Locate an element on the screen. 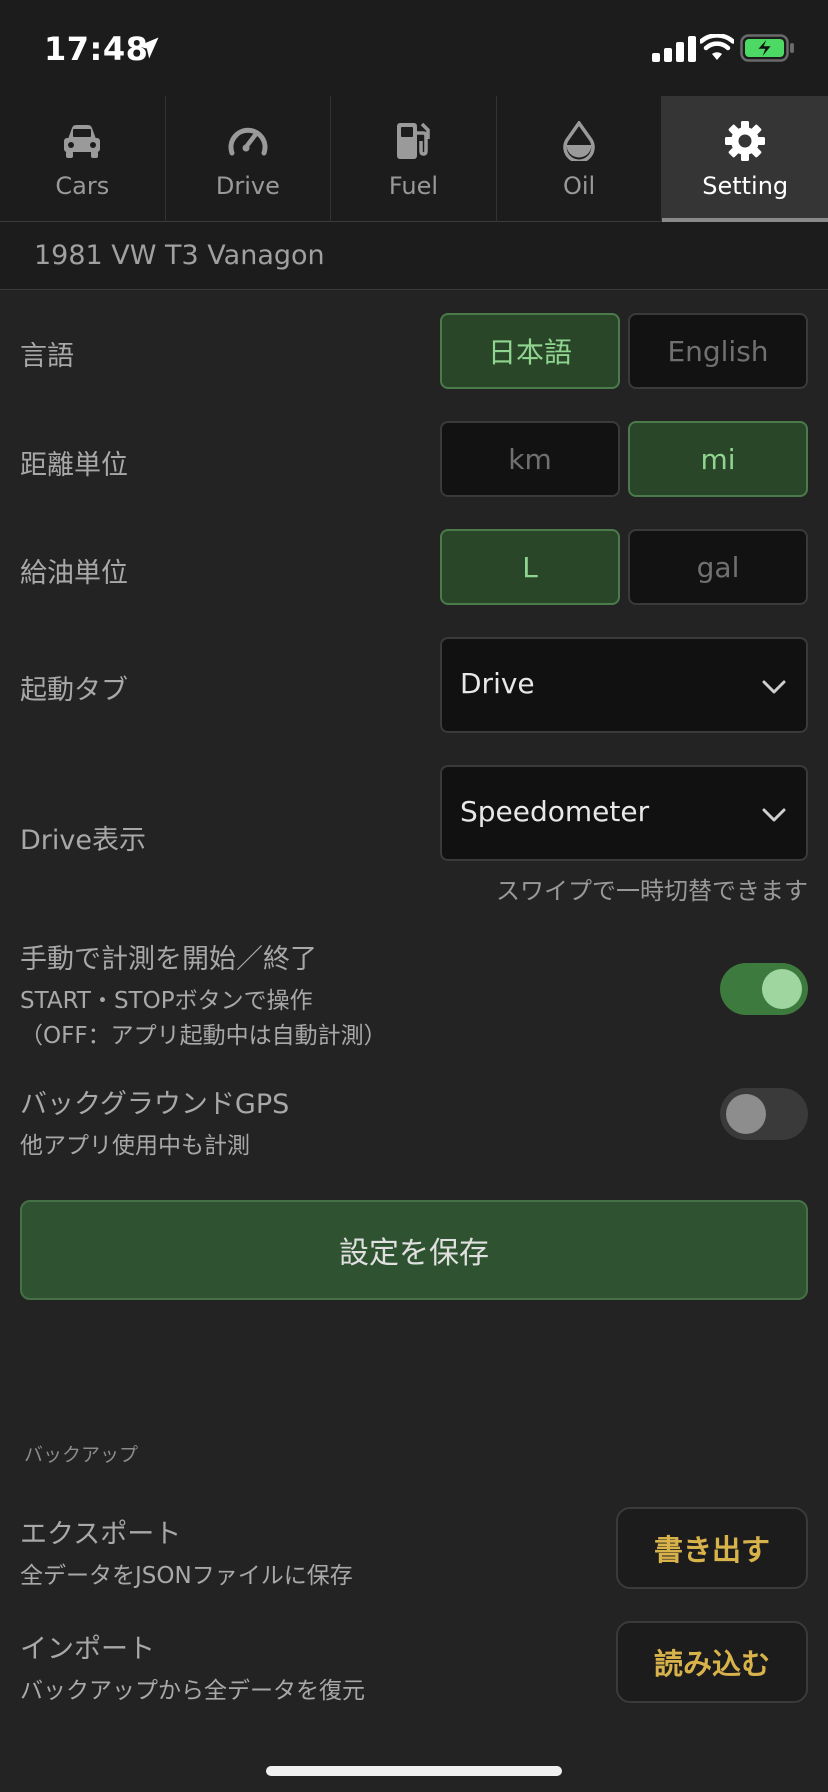 The height and width of the screenshot is (1792, 828). export-sub: 全データをJSONファイルに保存 is located at coordinates (186, 1576).